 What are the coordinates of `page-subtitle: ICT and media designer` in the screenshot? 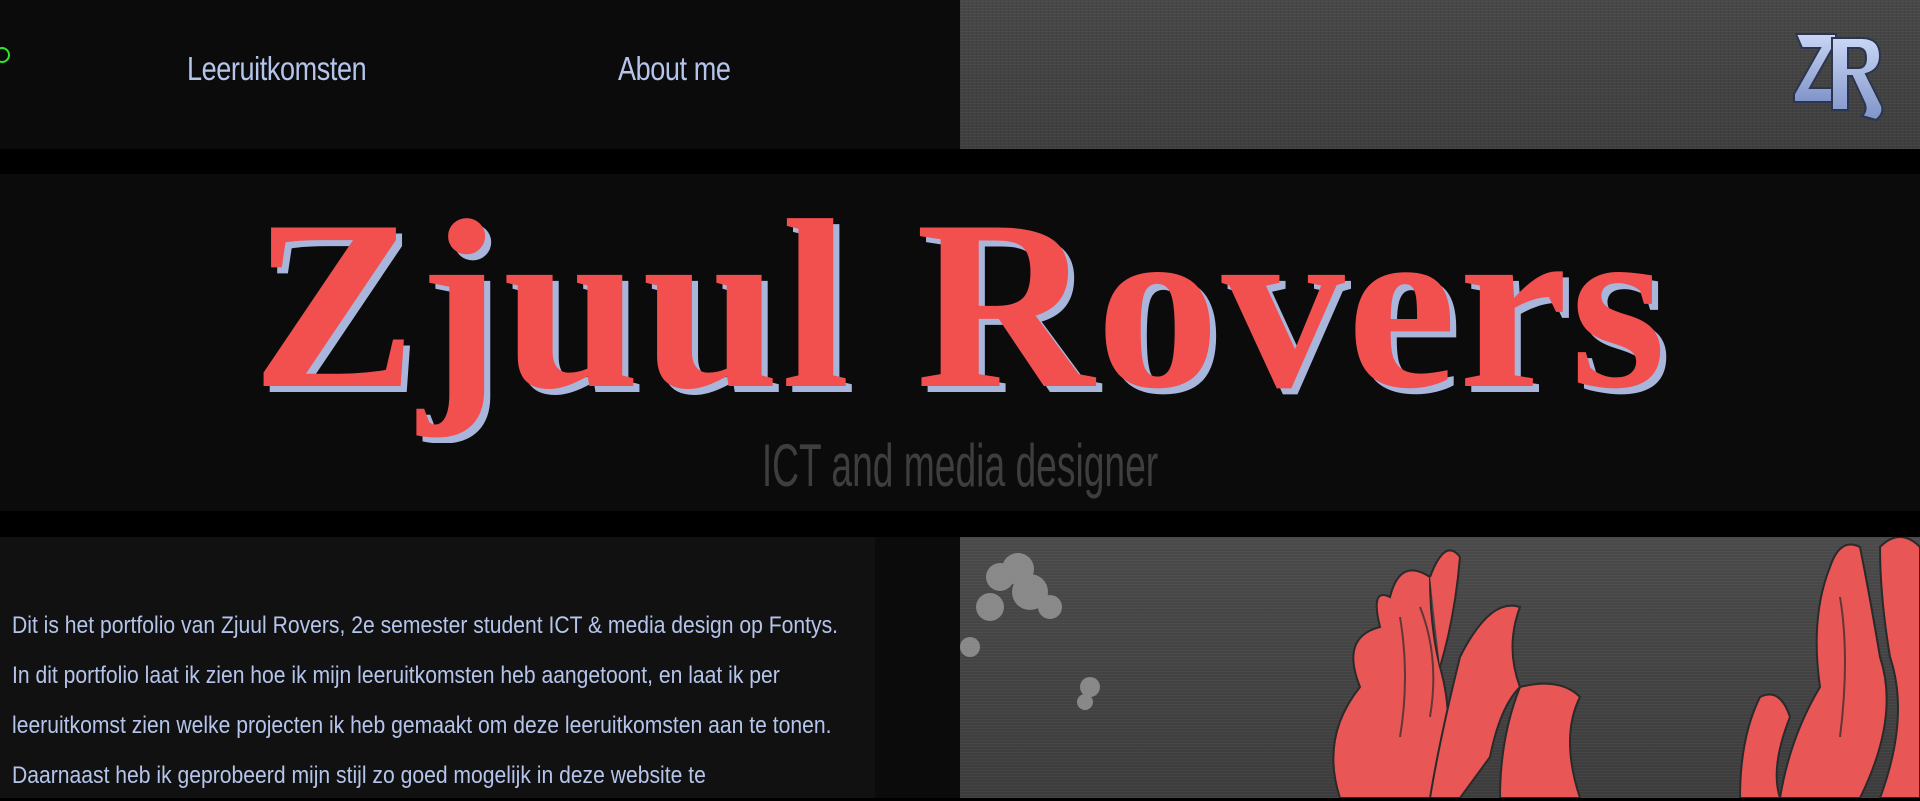 It's located at (960, 465).